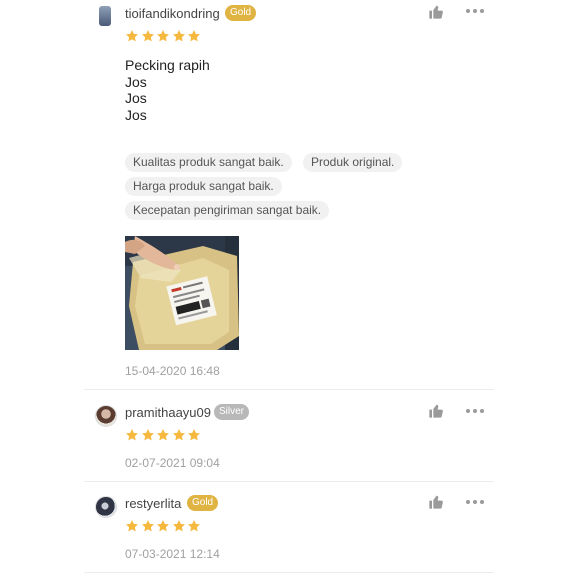 Image resolution: width=575 pixels, height=575 pixels. I want to click on review-date: 15-04-2020 16:48, so click(172, 371).